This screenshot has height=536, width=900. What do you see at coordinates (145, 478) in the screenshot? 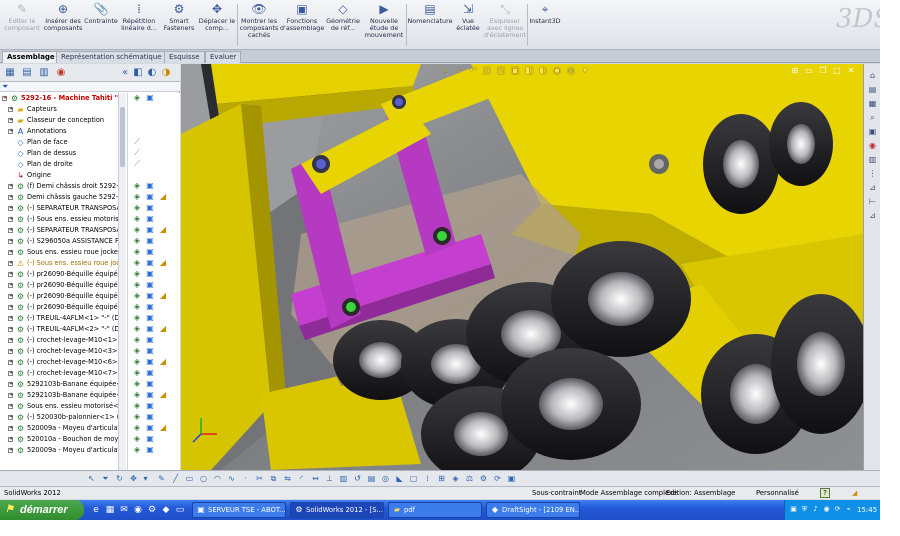
I see `dropdown-icon: ▾` at bounding box center [145, 478].